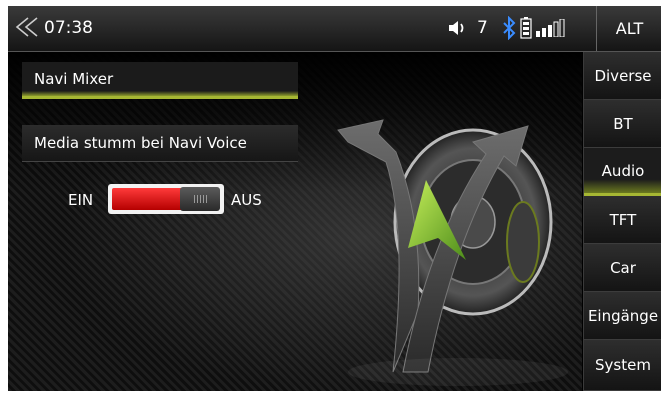 The height and width of the screenshot is (395, 669). Describe the element at coordinates (160, 80) in the screenshot. I see `navi-mixer-item: Navi Mixer` at that location.